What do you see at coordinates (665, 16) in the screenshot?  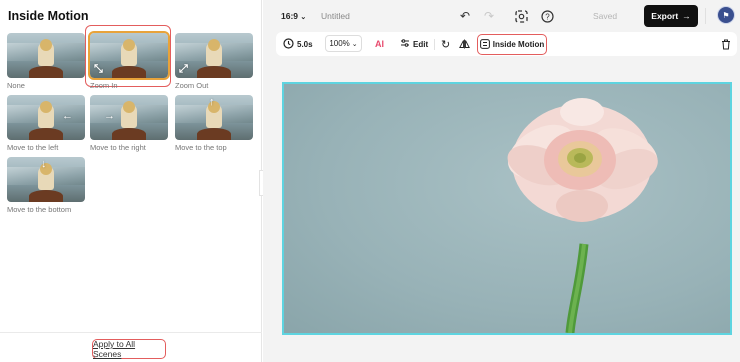 I see `export-label: Export` at bounding box center [665, 16].